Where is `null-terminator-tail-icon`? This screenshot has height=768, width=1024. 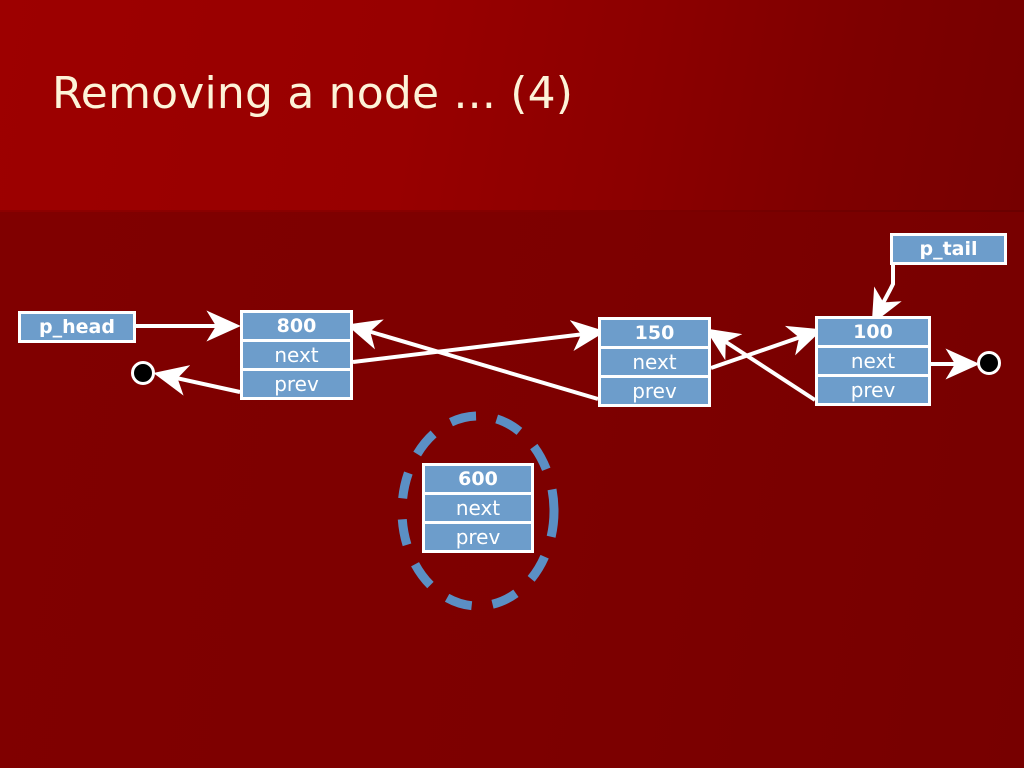
null-terminator-tail-icon is located at coordinates (989, 363).